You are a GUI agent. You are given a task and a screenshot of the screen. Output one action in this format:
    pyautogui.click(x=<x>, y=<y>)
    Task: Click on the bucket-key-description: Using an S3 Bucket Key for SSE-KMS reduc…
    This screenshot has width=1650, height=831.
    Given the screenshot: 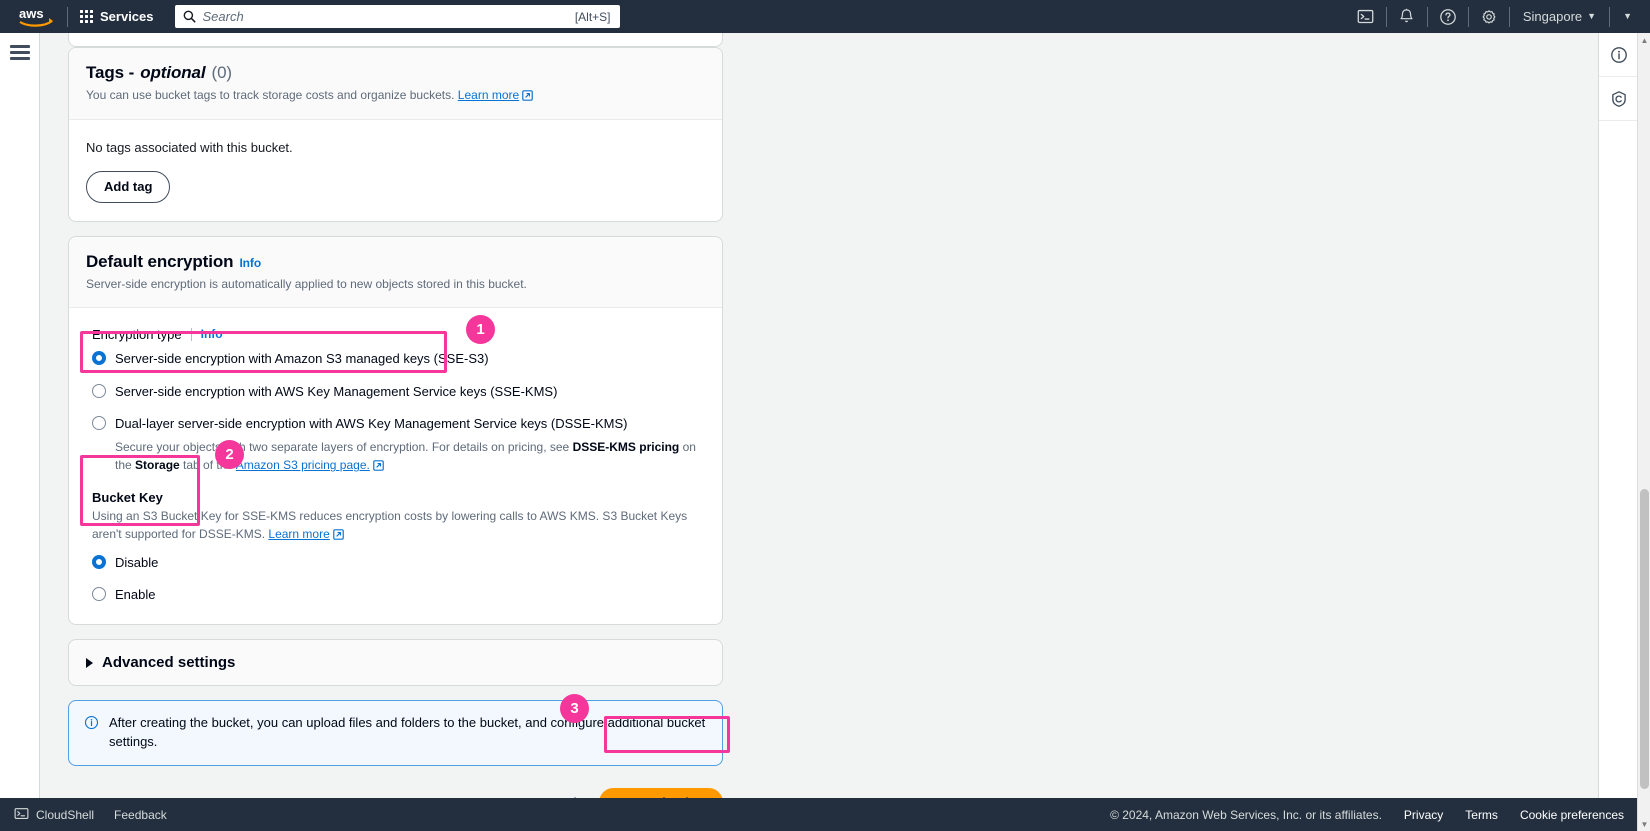 What is the action you would take?
    pyautogui.click(x=398, y=526)
    